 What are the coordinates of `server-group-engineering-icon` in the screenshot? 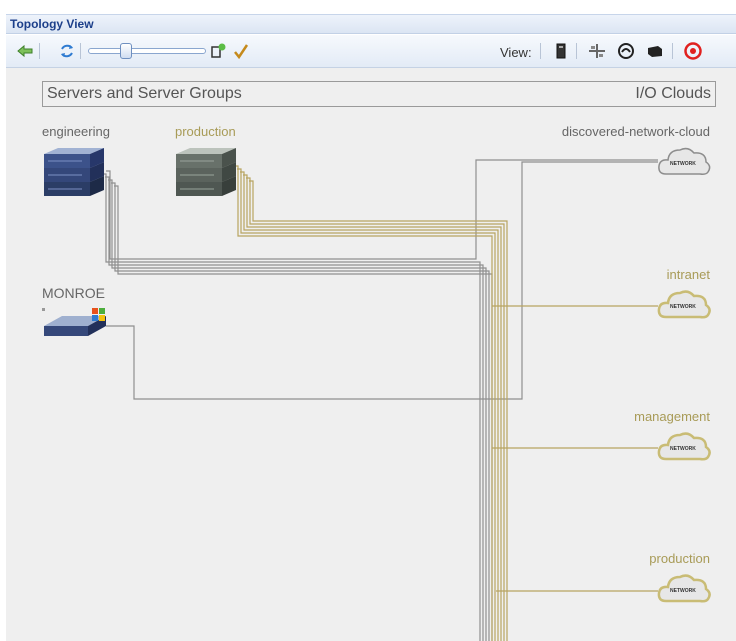 It's located at (74, 174).